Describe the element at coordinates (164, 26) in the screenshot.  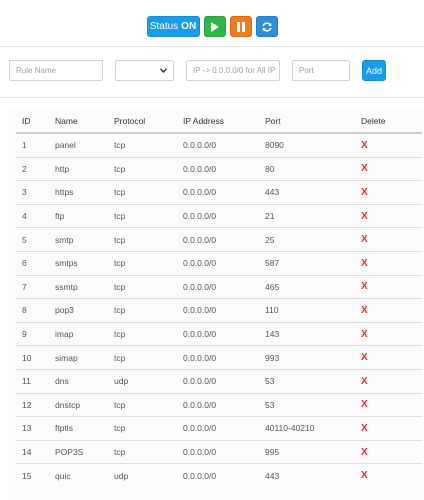
I see `status-label: Status` at that location.